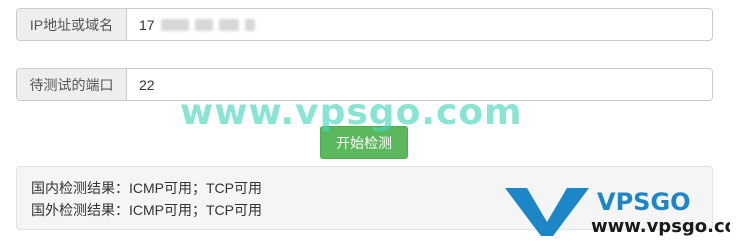  What do you see at coordinates (147, 24) in the screenshot?
I see `host-value-visible: 17` at bounding box center [147, 24].